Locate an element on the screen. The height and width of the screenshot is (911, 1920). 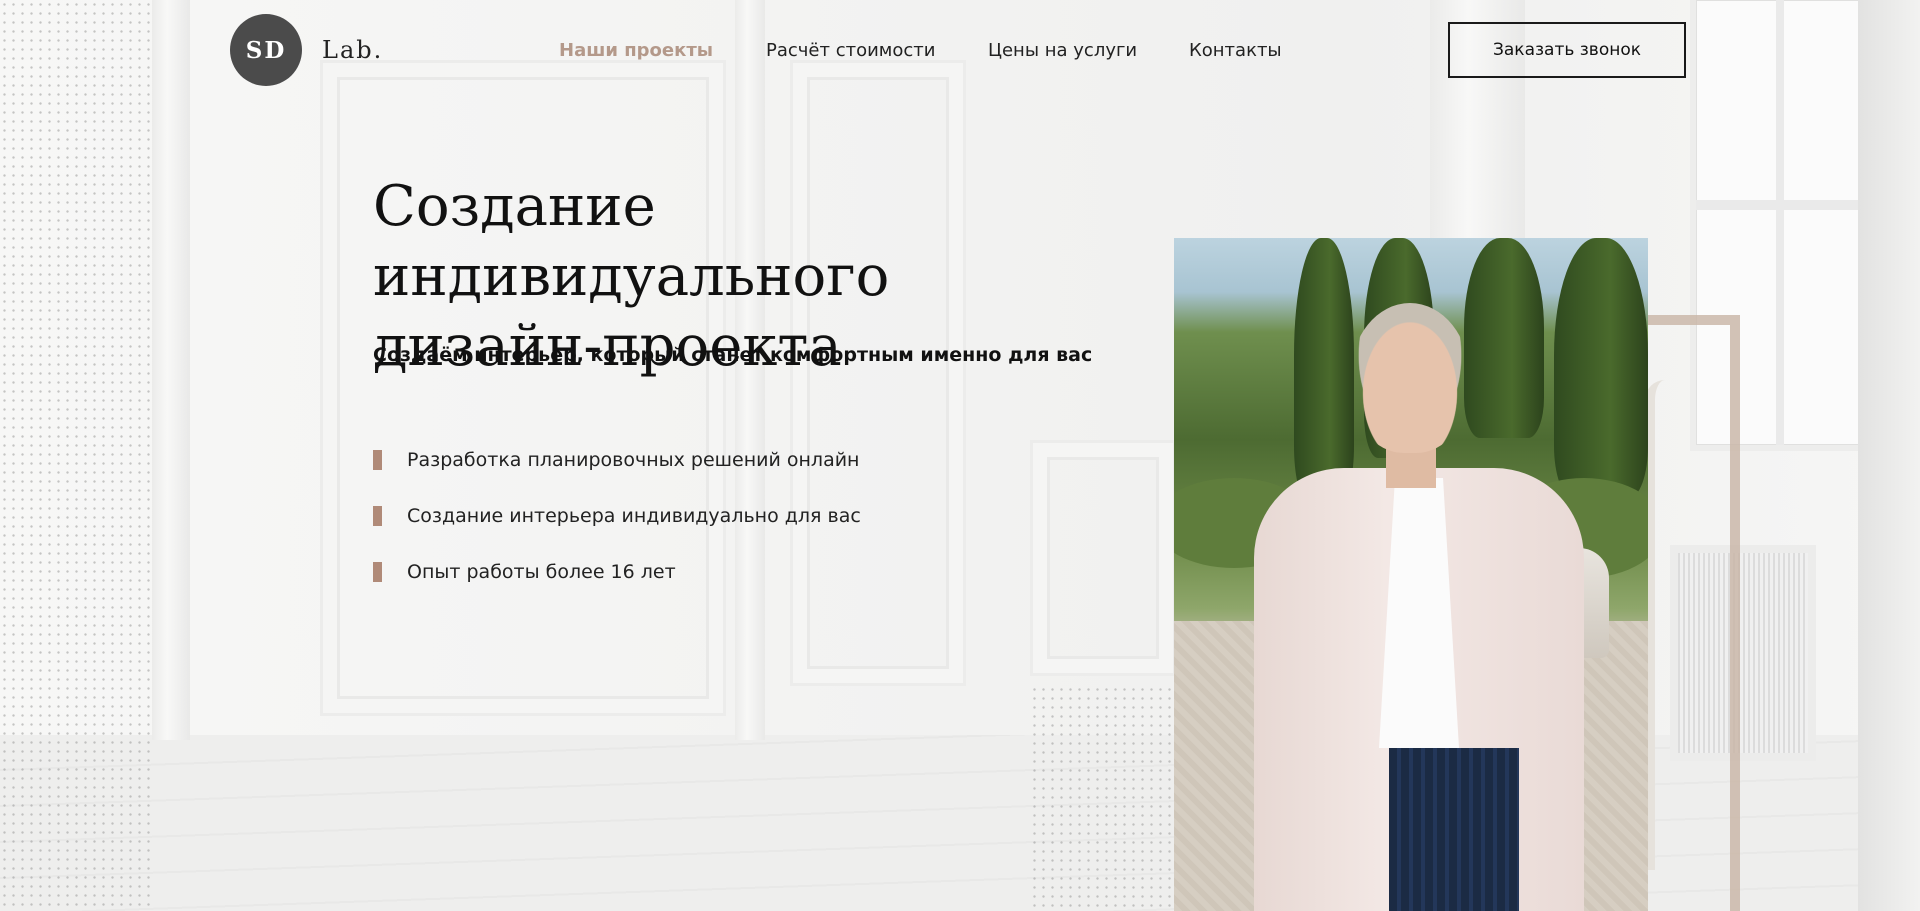
feature-text: Создание интерьера индивидуально для вас is located at coordinates (634, 516).